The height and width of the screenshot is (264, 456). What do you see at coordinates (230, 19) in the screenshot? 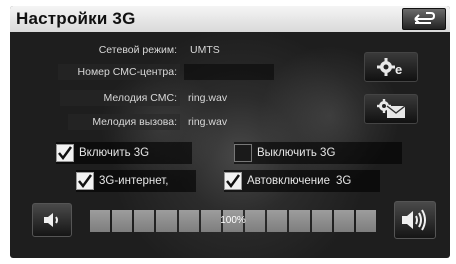
I see `title-bar: Настройки 3G` at bounding box center [230, 19].